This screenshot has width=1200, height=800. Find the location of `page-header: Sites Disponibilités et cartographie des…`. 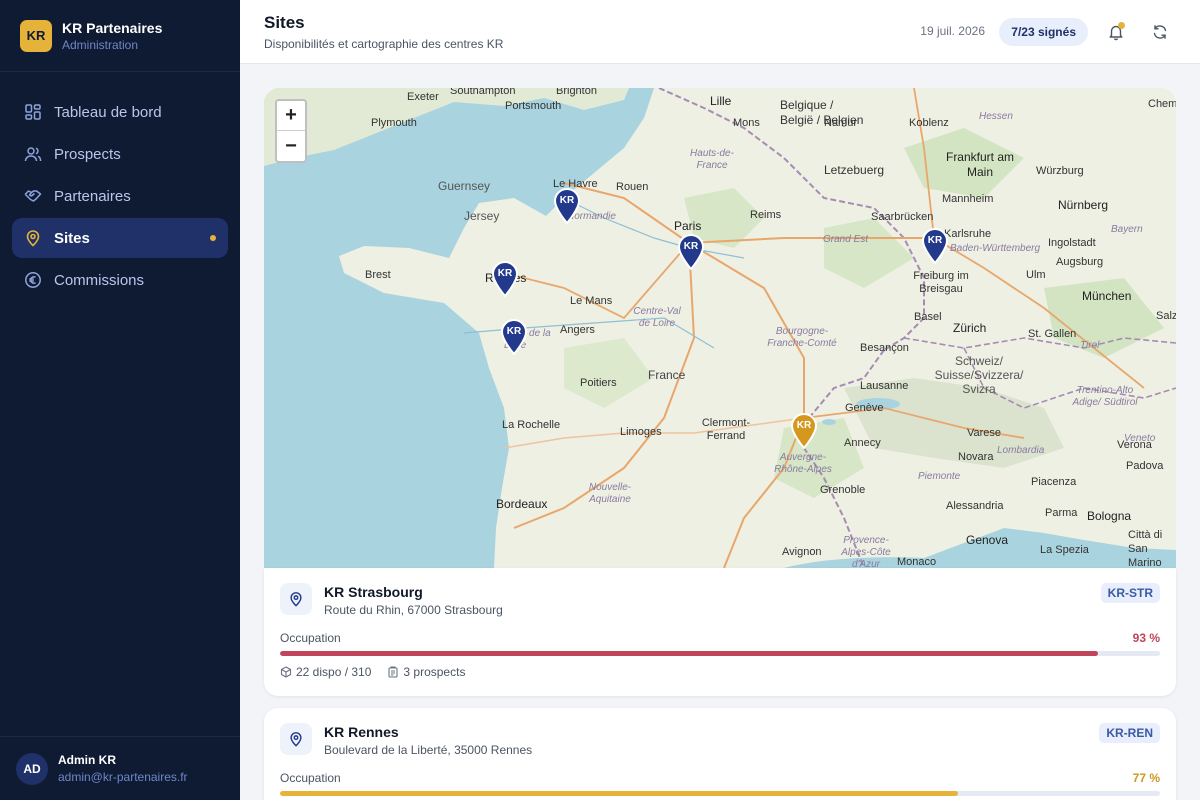

page-header: Sites Disponibilités et cartographie des… is located at coordinates (720, 32).